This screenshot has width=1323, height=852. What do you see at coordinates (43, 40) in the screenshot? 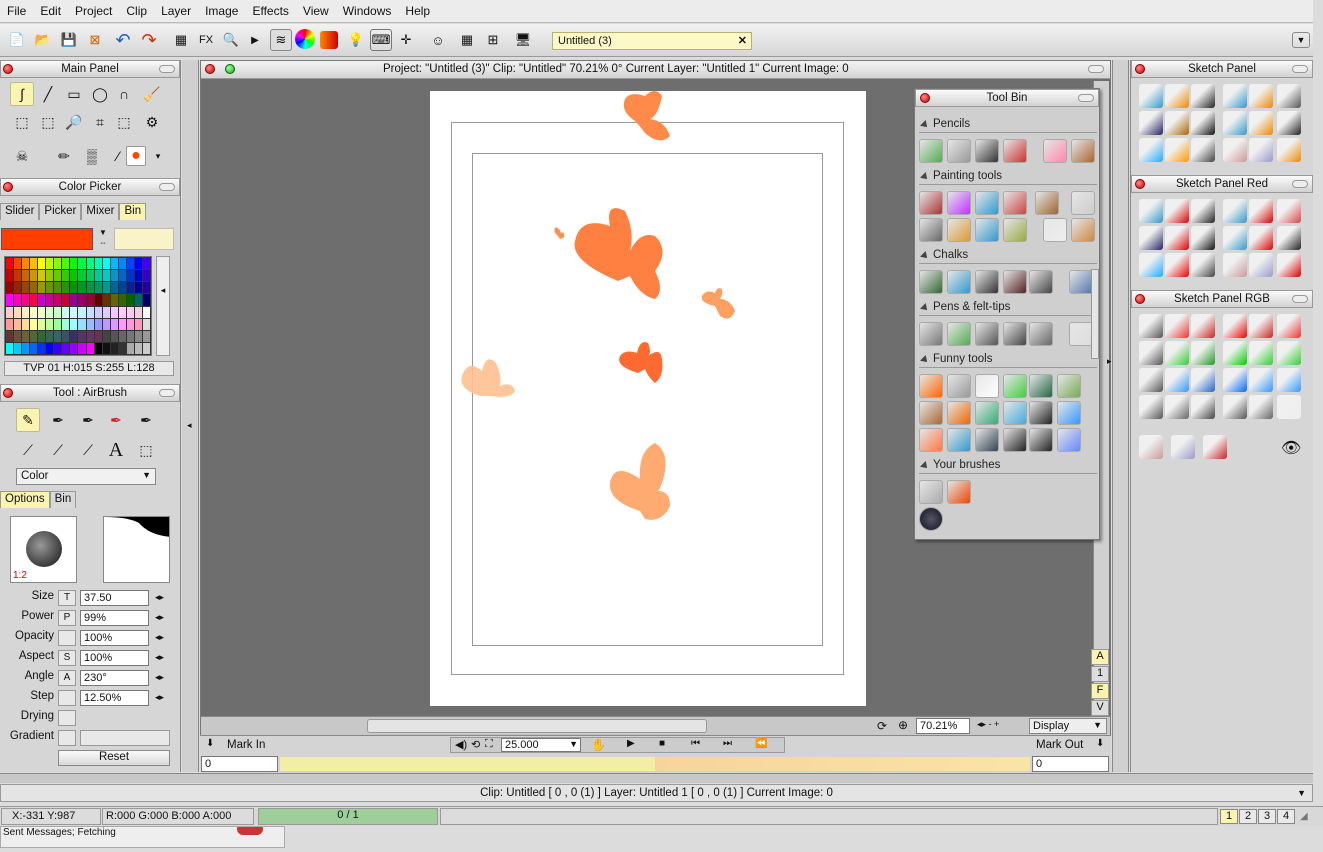
I see `open-folder-icon: 📂` at bounding box center [43, 40].